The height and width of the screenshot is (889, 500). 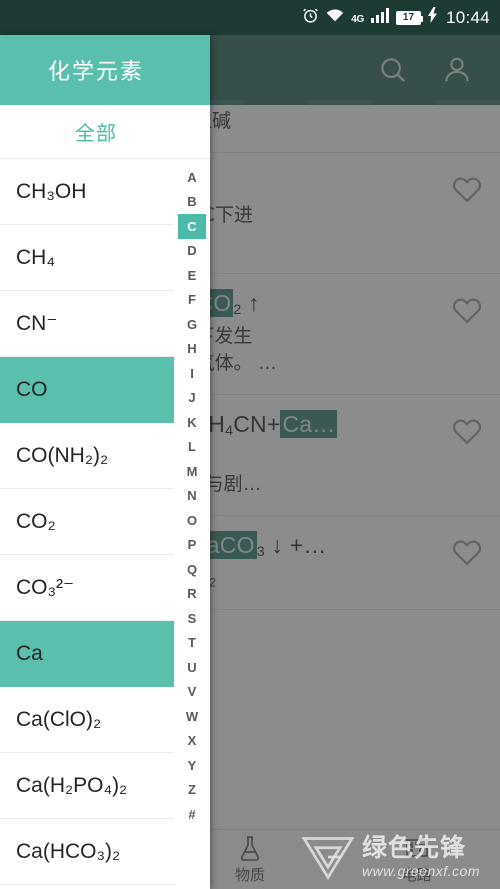 I want to click on alphabet-index-letter: W, so click(x=192, y=716).